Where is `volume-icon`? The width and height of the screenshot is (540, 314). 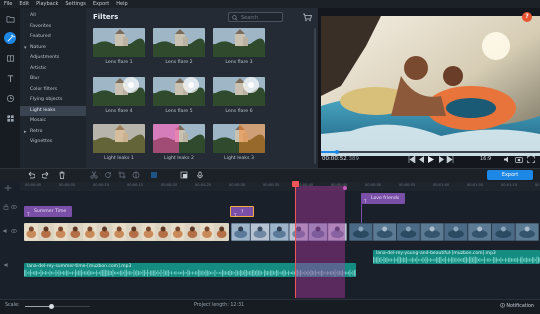
volume-icon is located at coordinates (507, 159).